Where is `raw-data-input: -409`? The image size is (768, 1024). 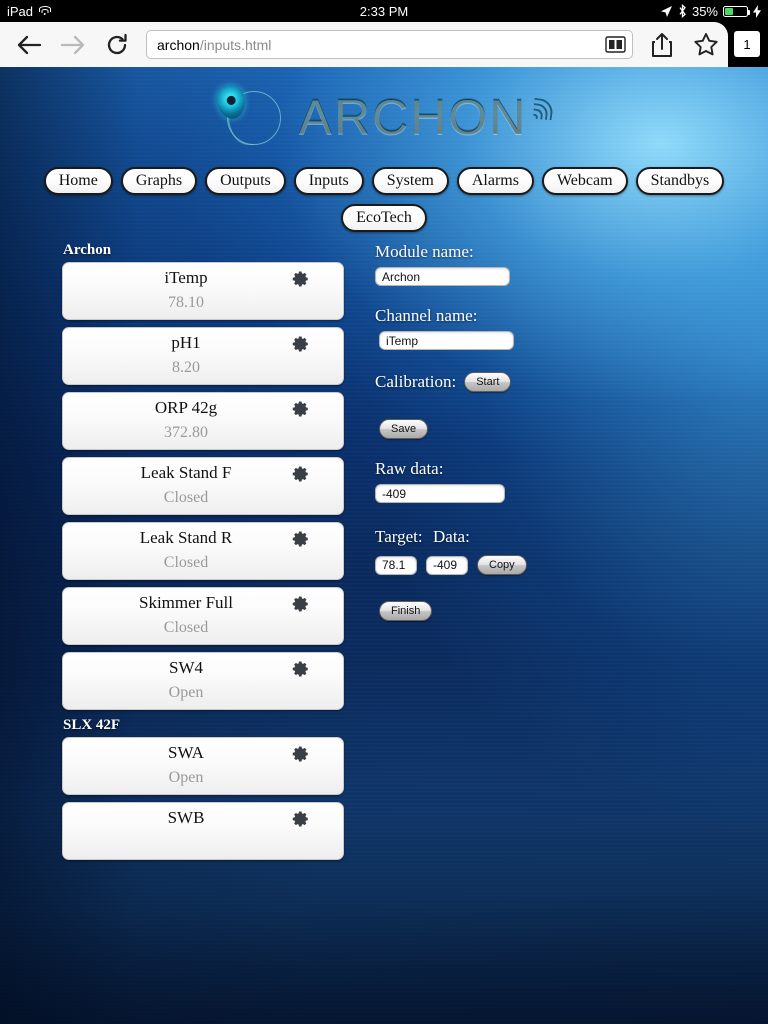
raw-data-input: -409 is located at coordinates (440, 493).